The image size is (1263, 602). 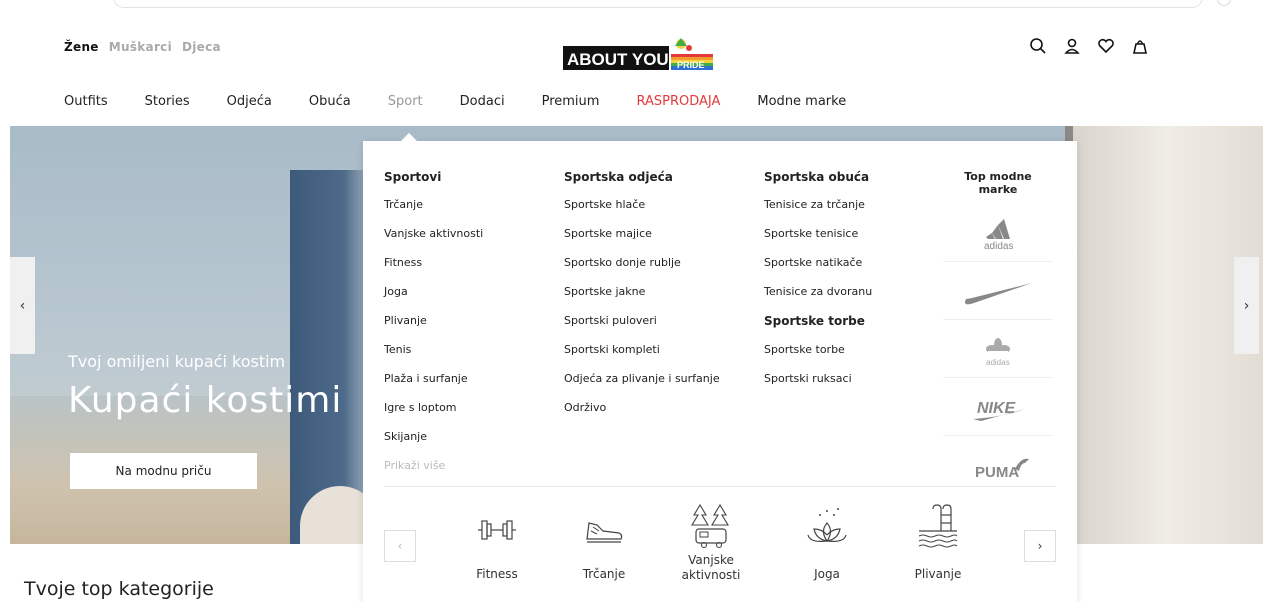 I want to click on about-you-logo: ABOUT YOU PRIDE, so click(x=643, y=54).